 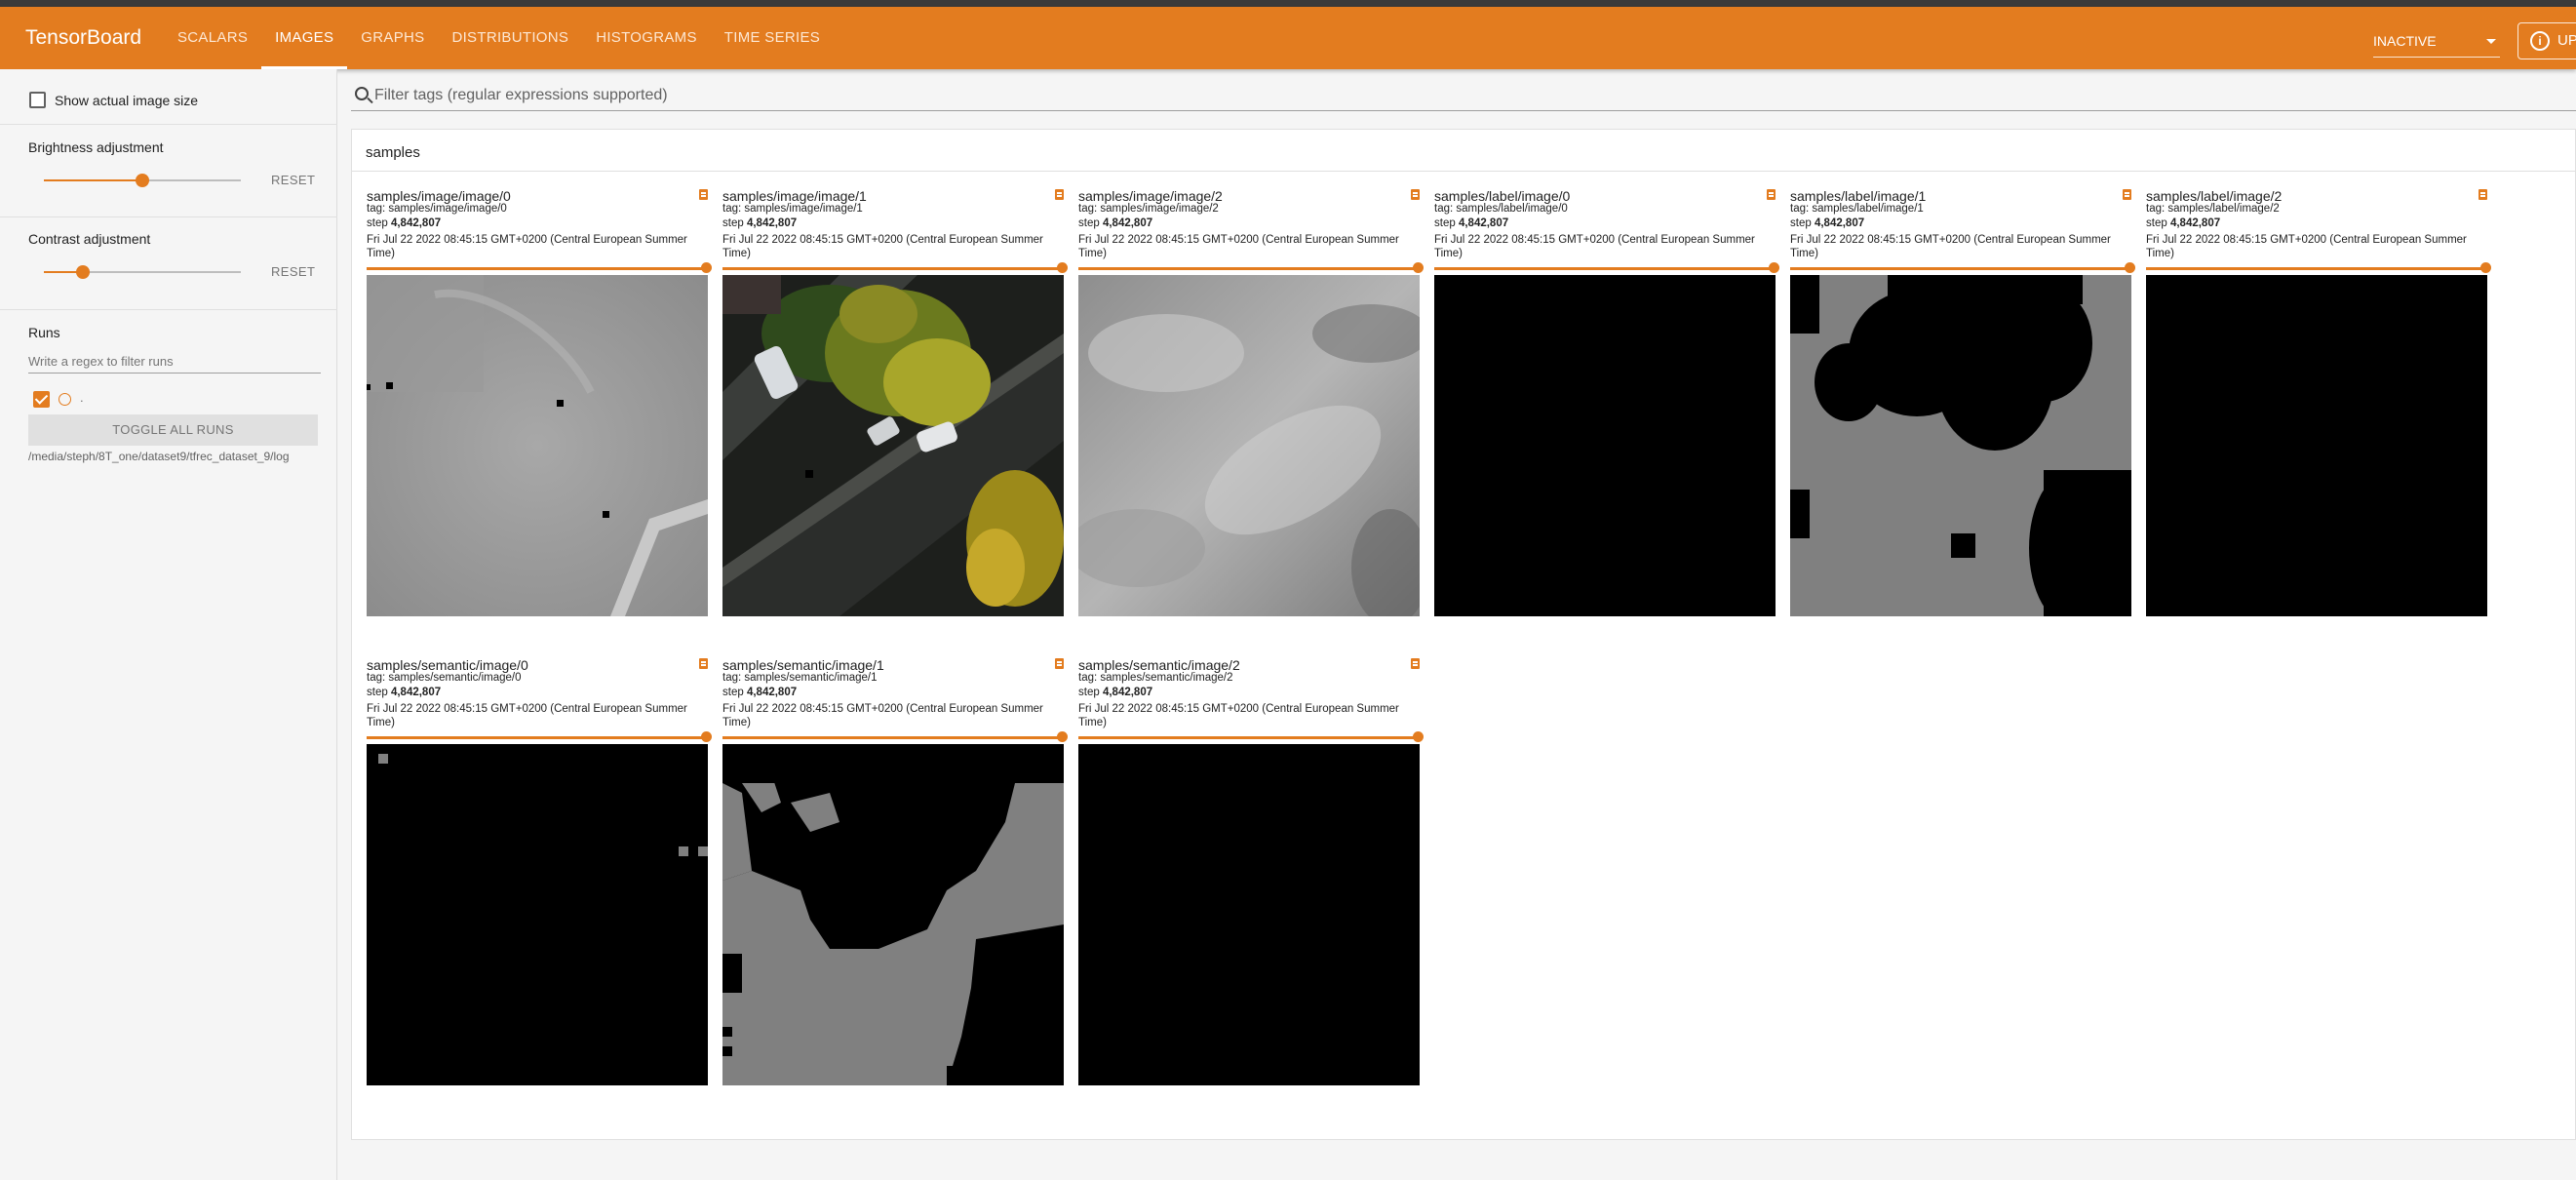 What do you see at coordinates (304, 38) in the screenshot?
I see `tab-images: IMAGES` at bounding box center [304, 38].